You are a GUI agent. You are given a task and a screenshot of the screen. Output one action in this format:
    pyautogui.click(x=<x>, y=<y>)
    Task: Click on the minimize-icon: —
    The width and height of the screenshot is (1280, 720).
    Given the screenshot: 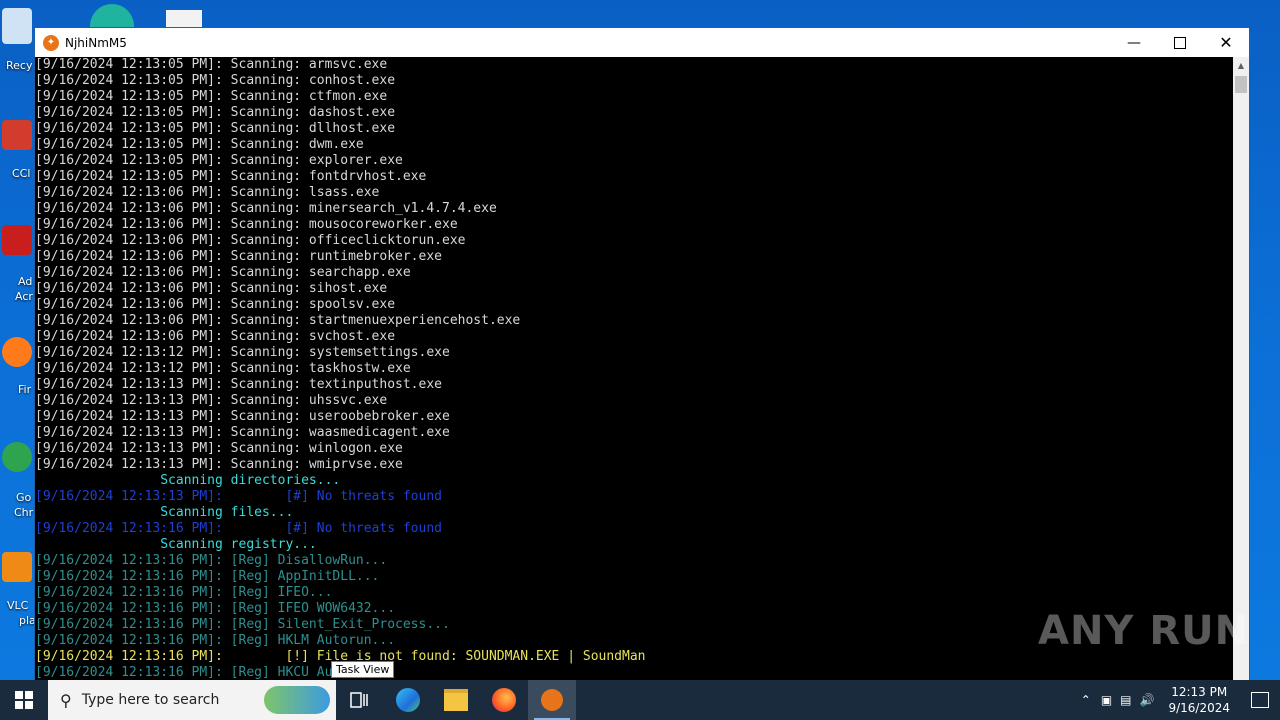 What is the action you would take?
    pyautogui.click(x=1134, y=42)
    